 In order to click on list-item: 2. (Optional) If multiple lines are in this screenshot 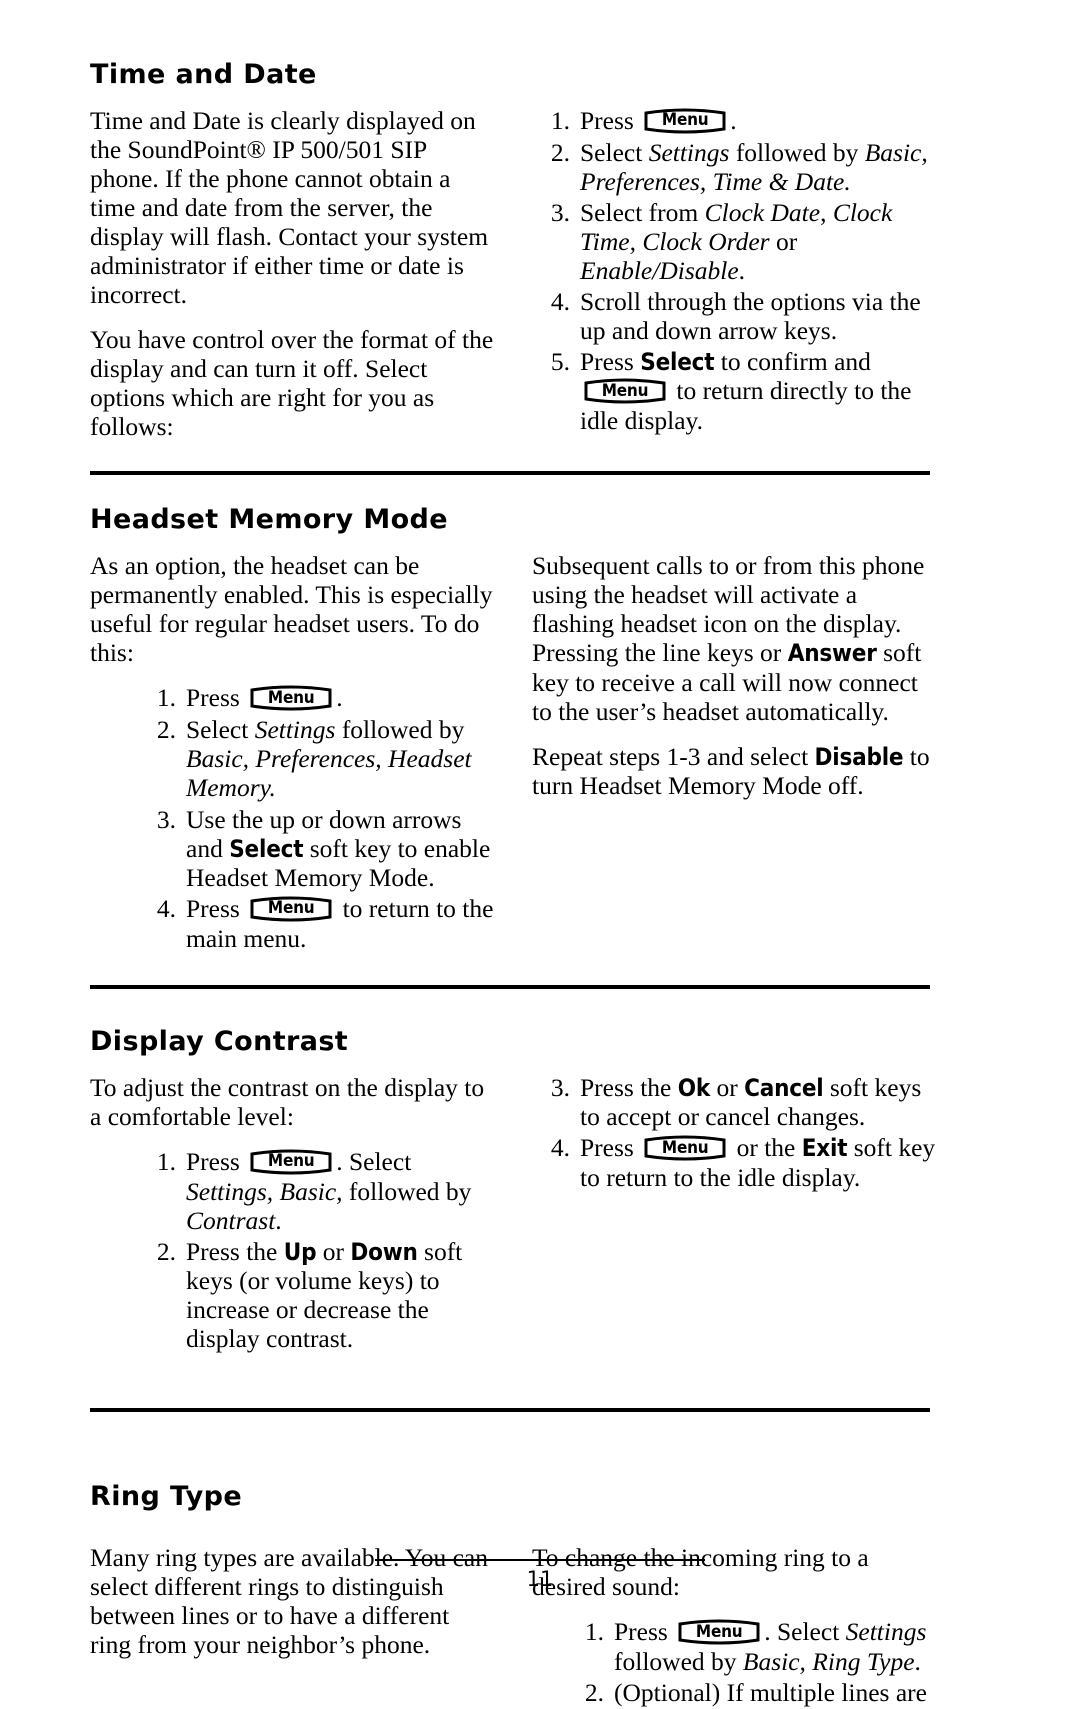, I will do `click(751, 1692)`.